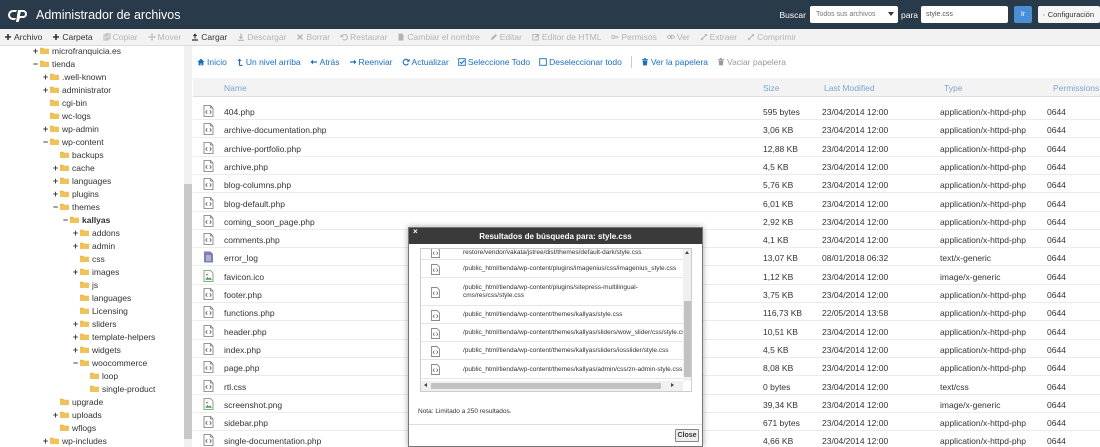 The width and height of the screenshot is (1100, 447). Describe the element at coordinates (120, 37) in the screenshot. I see `toolbar-copiar-button: Copiar` at that location.